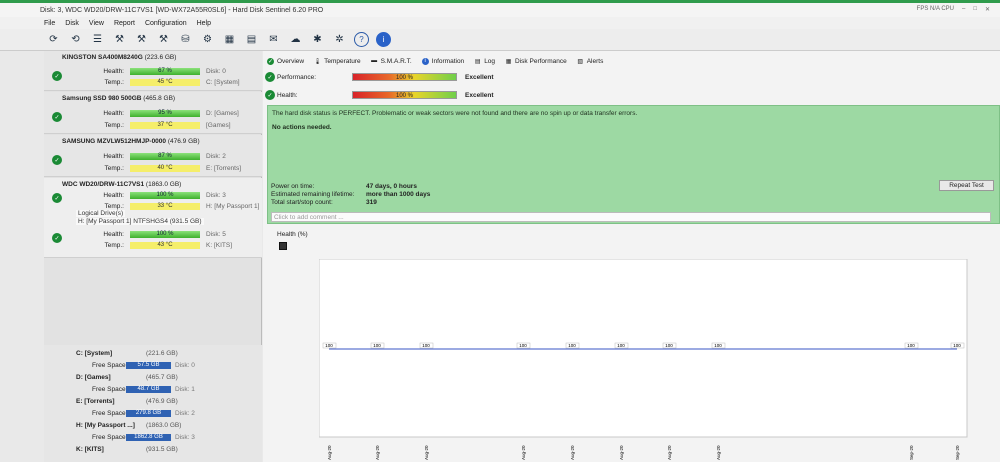 The image size is (1000, 462). Describe the element at coordinates (148, 413) in the screenshot. I see `free-space-bar: 279.8 GB` at that location.